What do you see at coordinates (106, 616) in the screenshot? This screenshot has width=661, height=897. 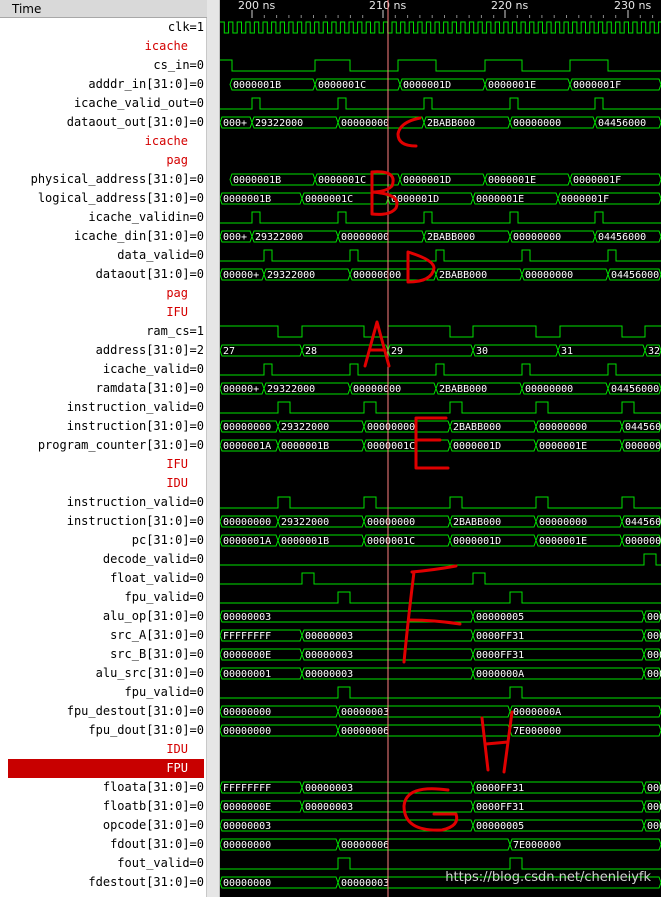 I see `signal-name: alu_op[31:0]=0` at bounding box center [106, 616].